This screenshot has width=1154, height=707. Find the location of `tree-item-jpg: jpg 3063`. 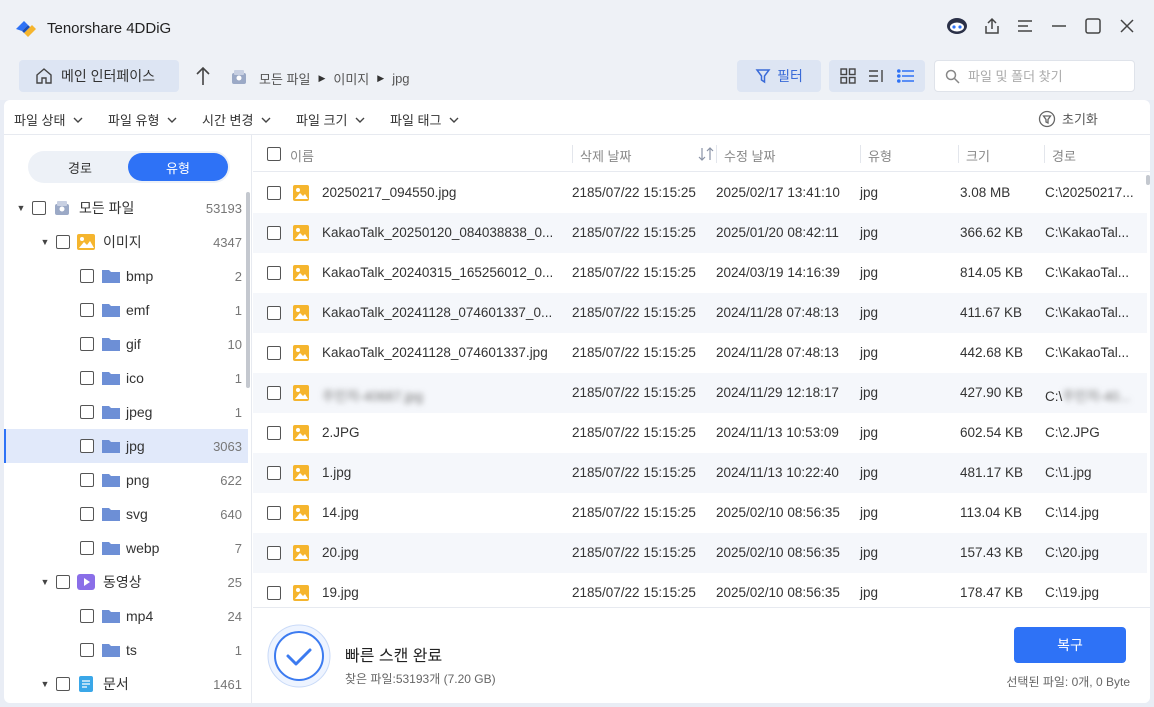

tree-item-jpg: jpg 3063 is located at coordinates (126, 446).